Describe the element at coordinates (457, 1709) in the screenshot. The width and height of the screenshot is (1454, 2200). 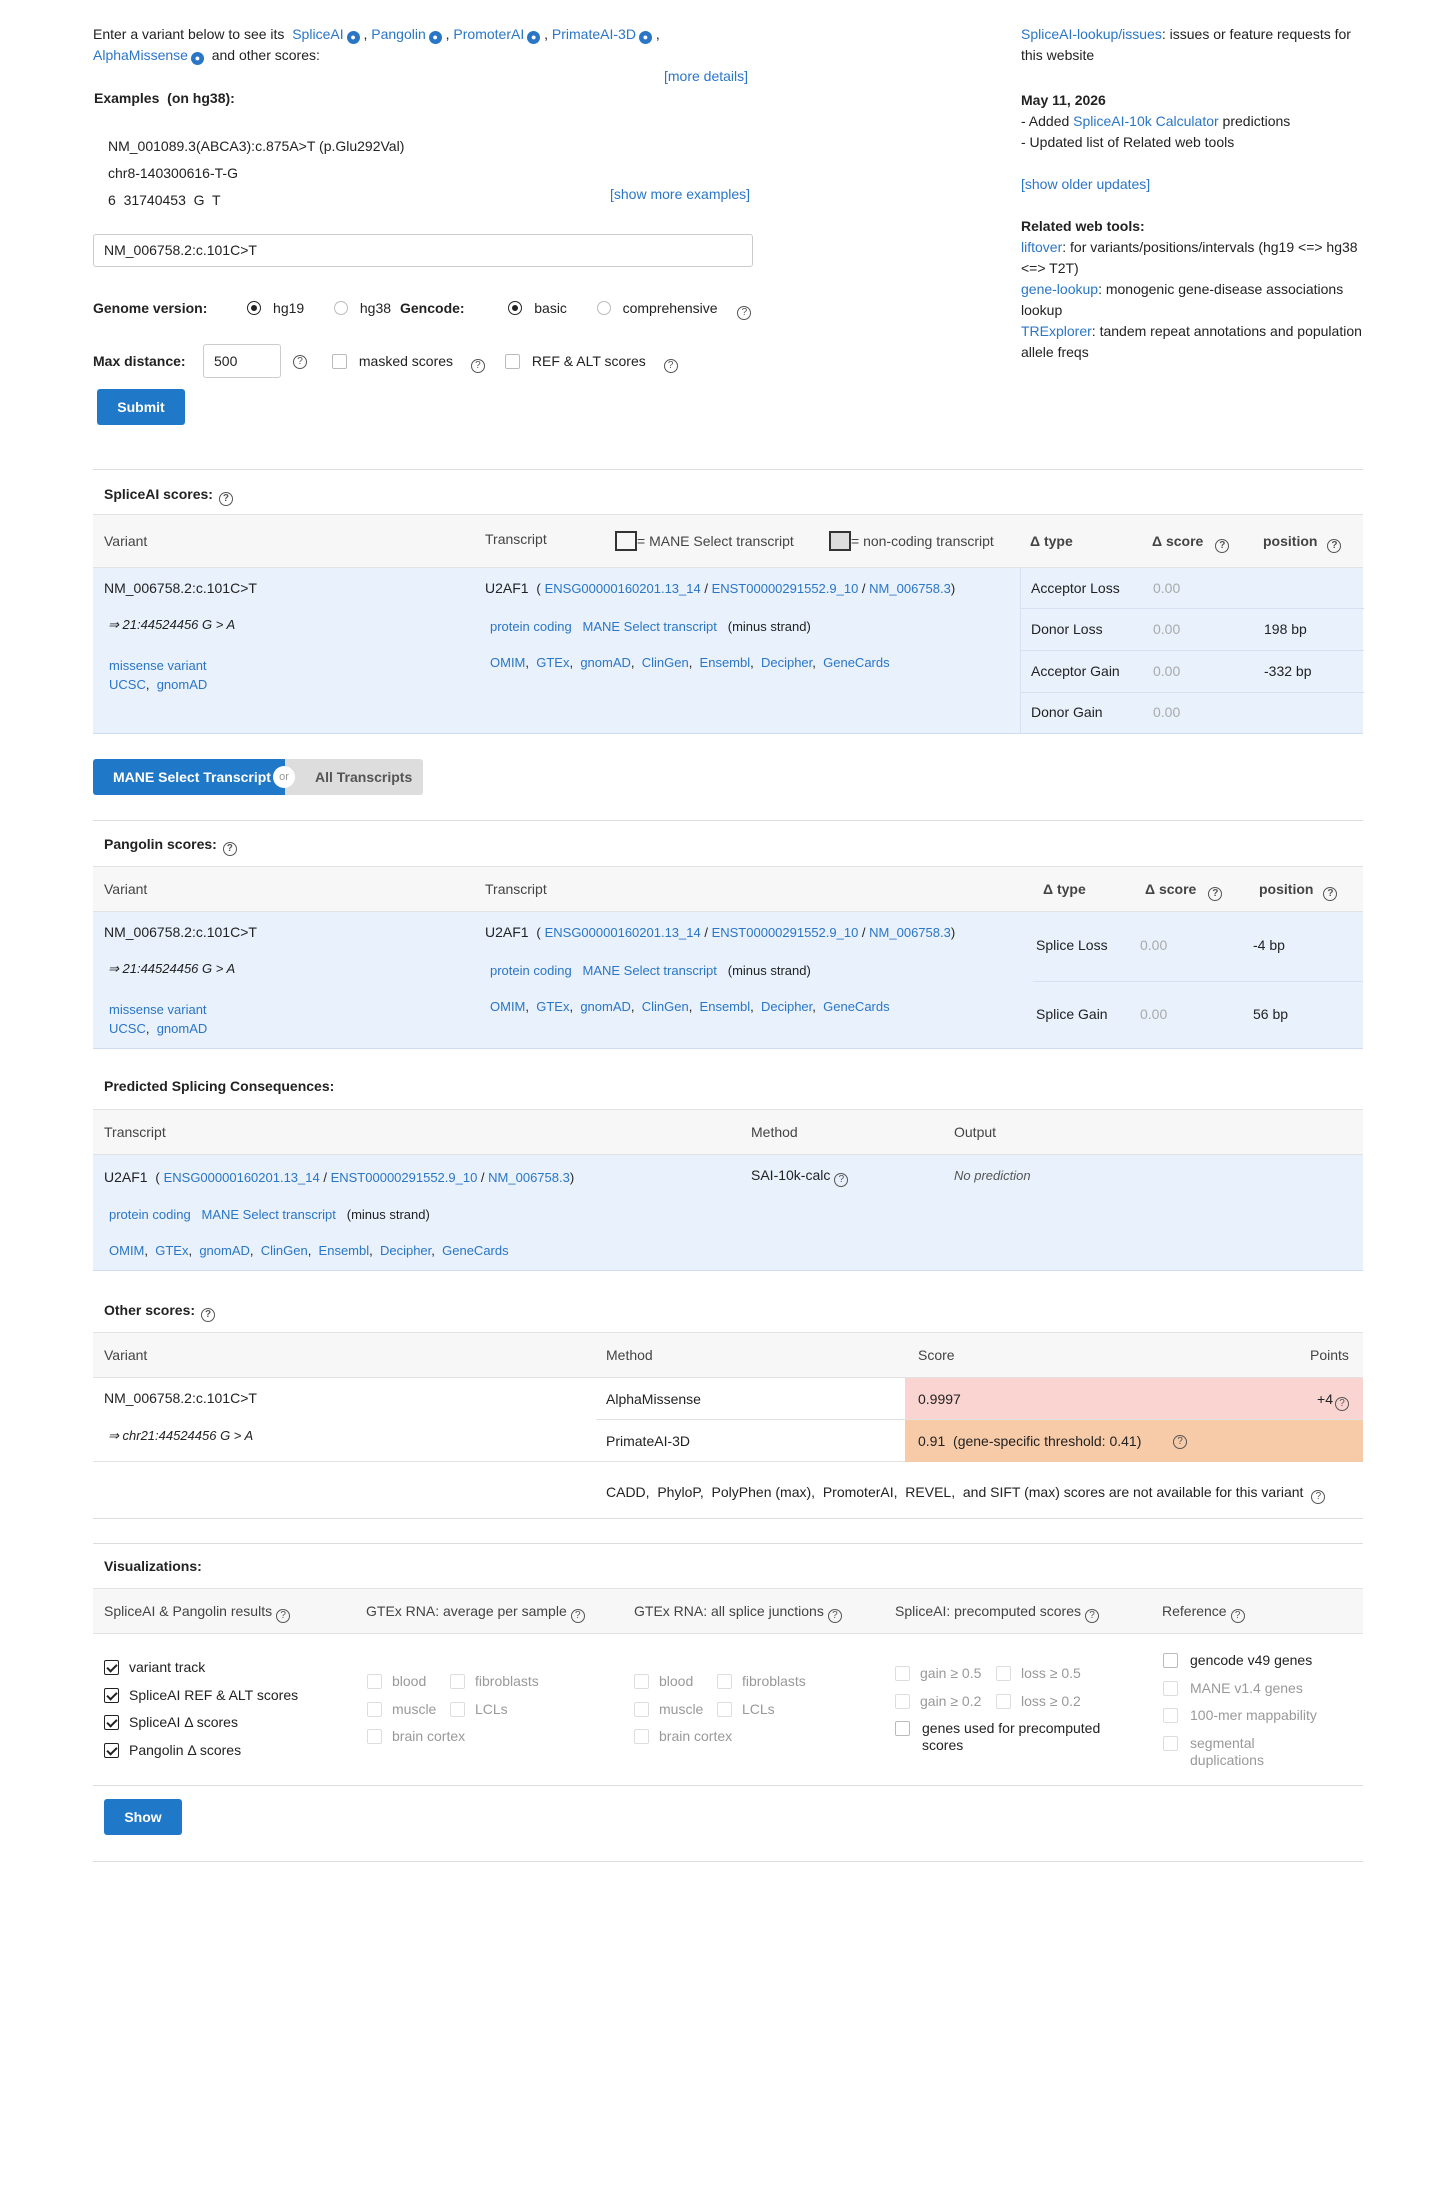
I see `gtex-avg-lcls-checkbox` at that location.